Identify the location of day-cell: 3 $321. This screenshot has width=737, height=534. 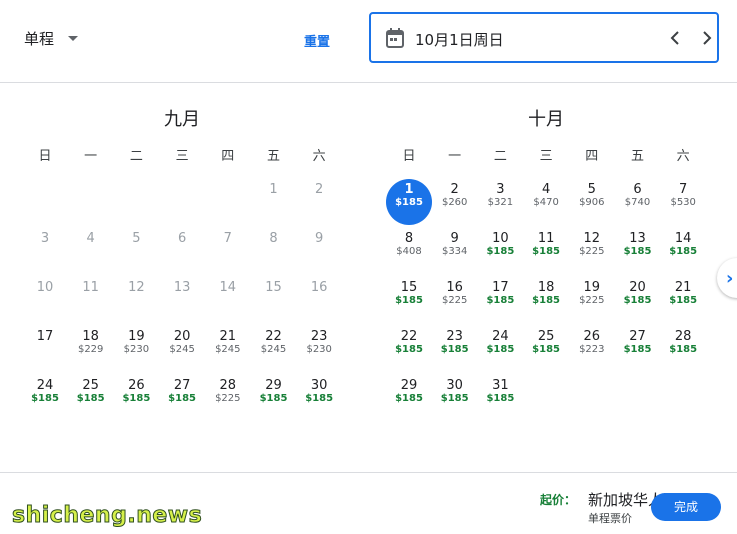
(500, 202).